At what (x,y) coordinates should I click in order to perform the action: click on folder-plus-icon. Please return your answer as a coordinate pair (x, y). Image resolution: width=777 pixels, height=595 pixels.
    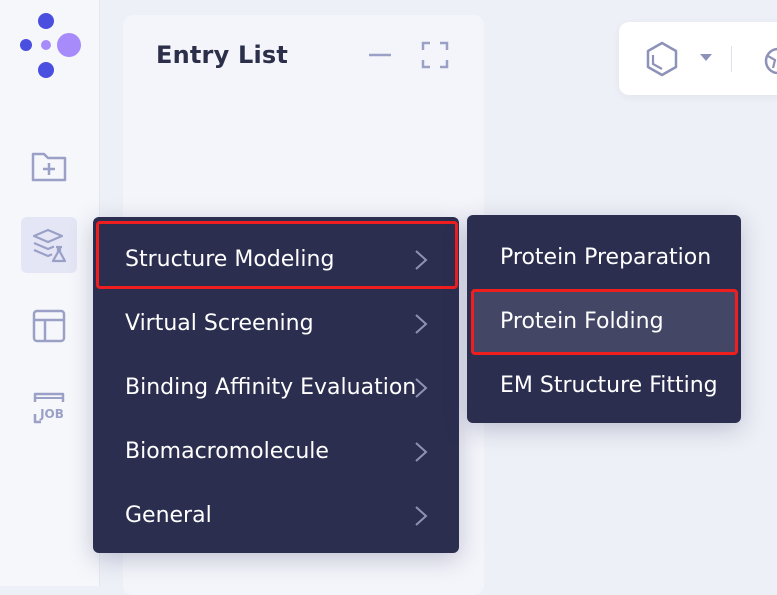
    Looking at the image, I should click on (49, 167).